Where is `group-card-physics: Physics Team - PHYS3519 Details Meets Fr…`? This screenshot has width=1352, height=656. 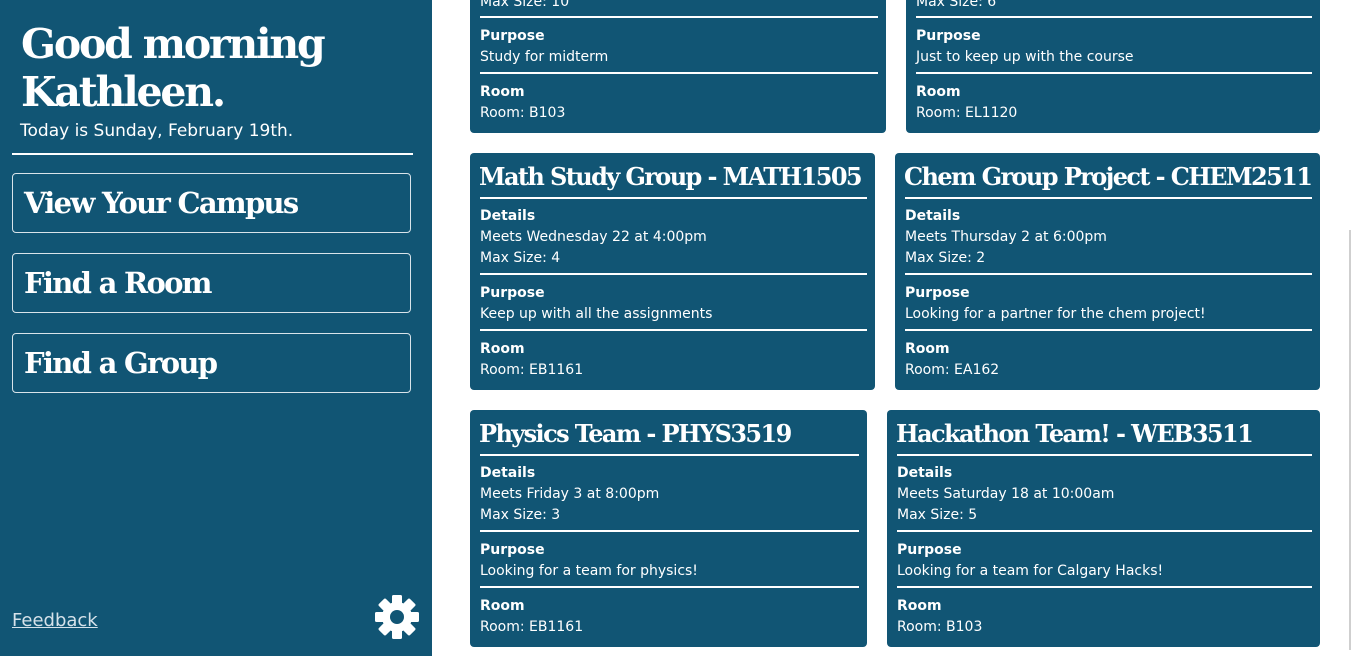 group-card-physics: Physics Team - PHYS3519 Details Meets Fr… is located at coordinates (668, 528).